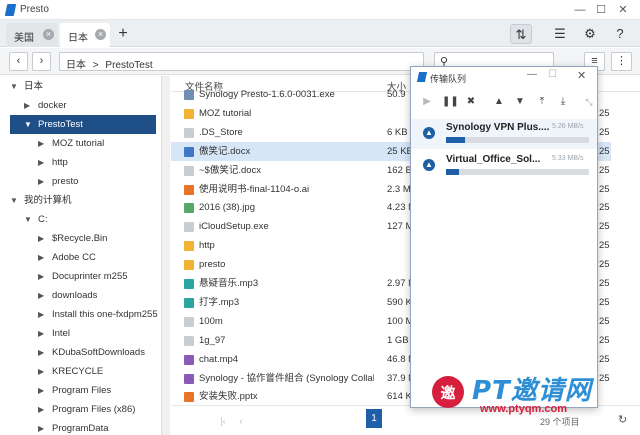 Image resolution: width=640 pixels, height=435 pixels. Describe the element at coordinates (223, 421) in the screenshot. I see `first-page-button: |‹` at that location.